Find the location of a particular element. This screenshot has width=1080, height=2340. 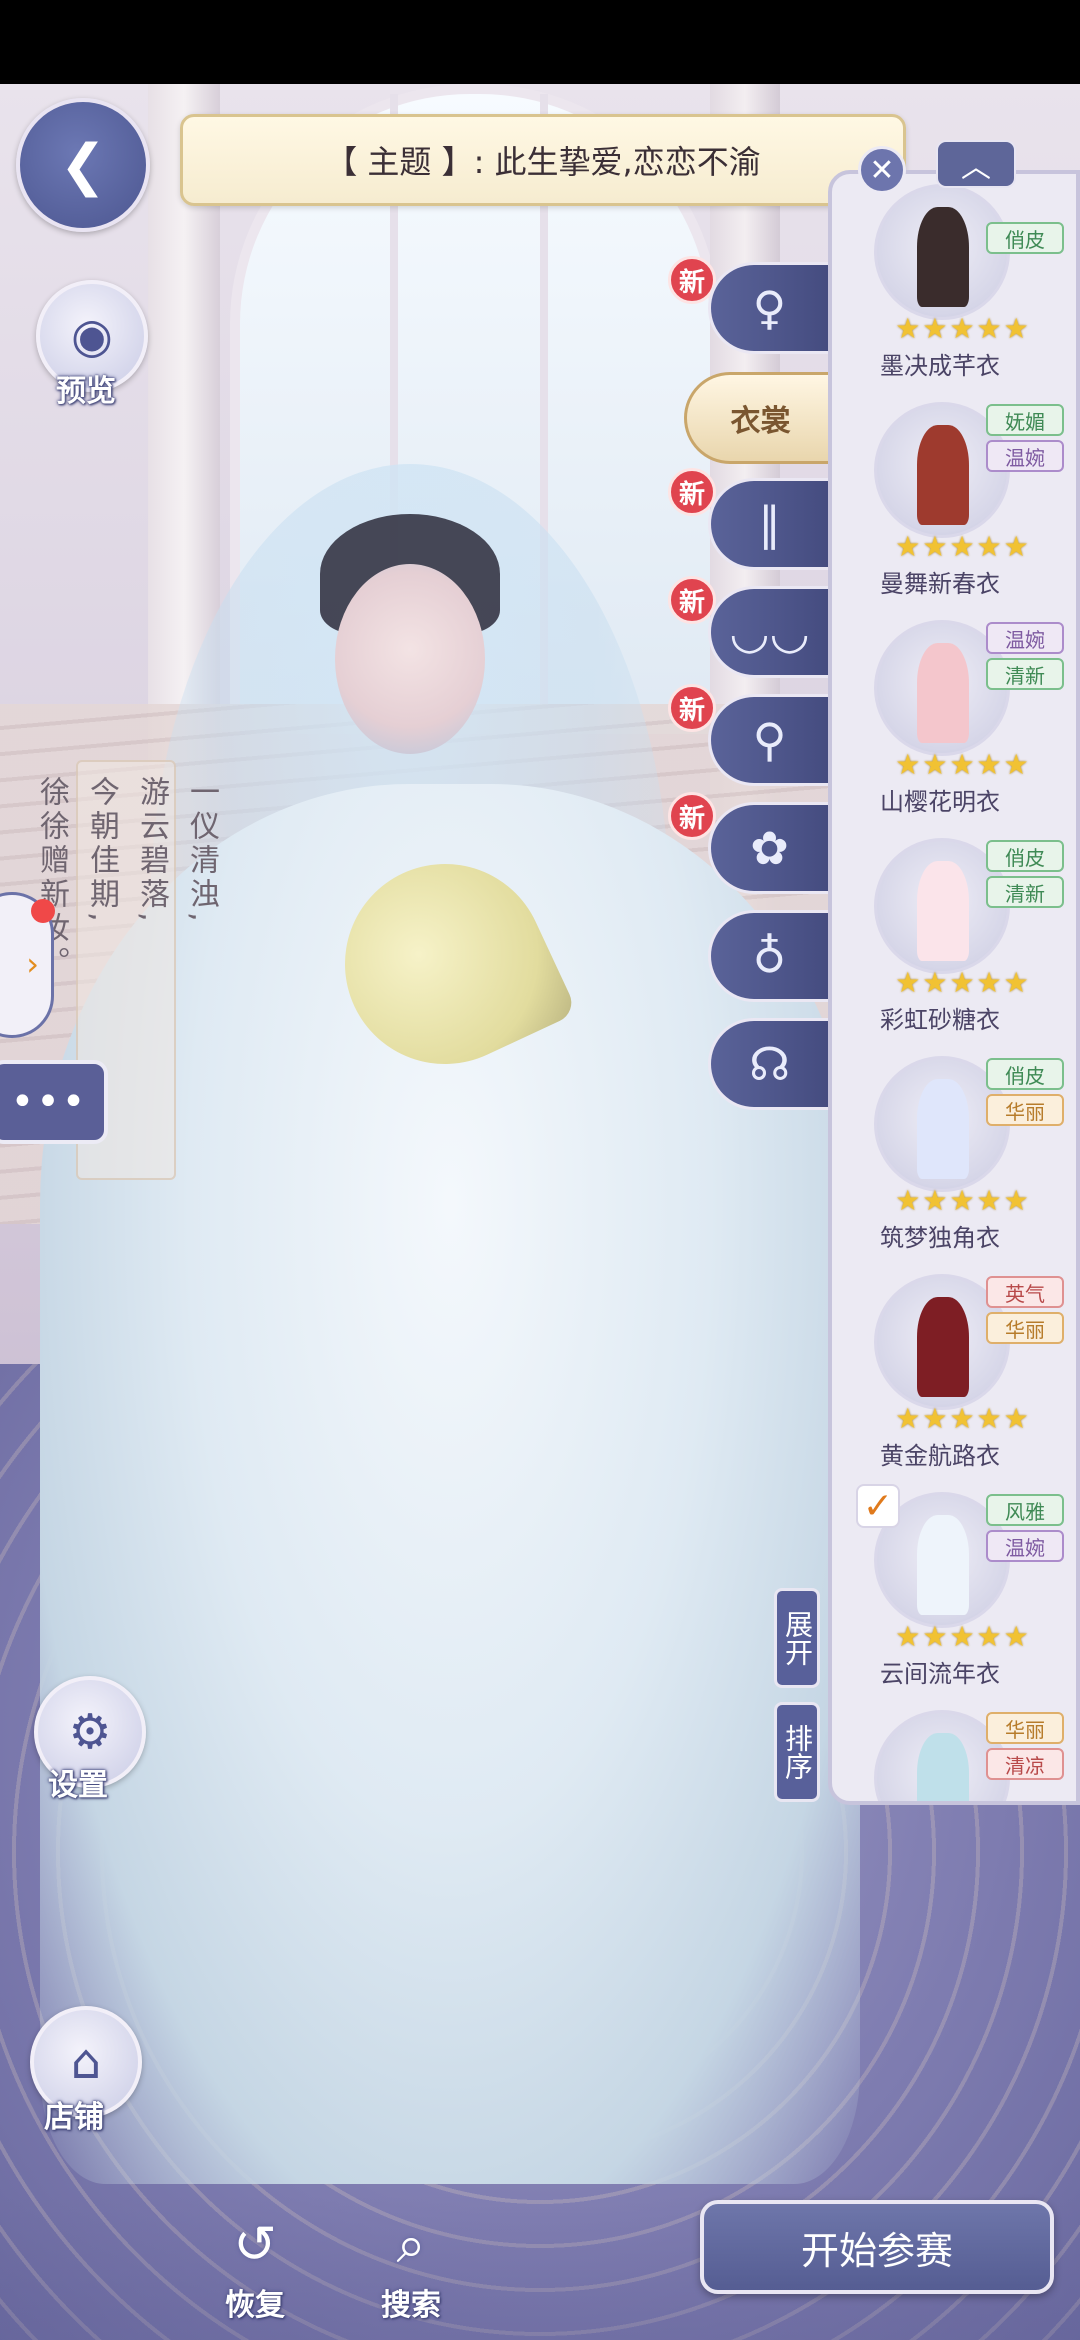

panel-close-button: ✕ is located at coordinates (882, 170).